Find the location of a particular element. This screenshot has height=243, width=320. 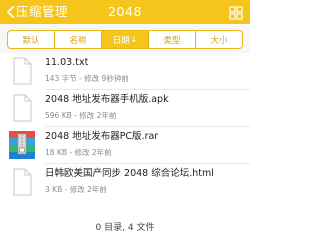

file-name: 2048 地址发布器PC版.rar is located at coordinates (102, 136).